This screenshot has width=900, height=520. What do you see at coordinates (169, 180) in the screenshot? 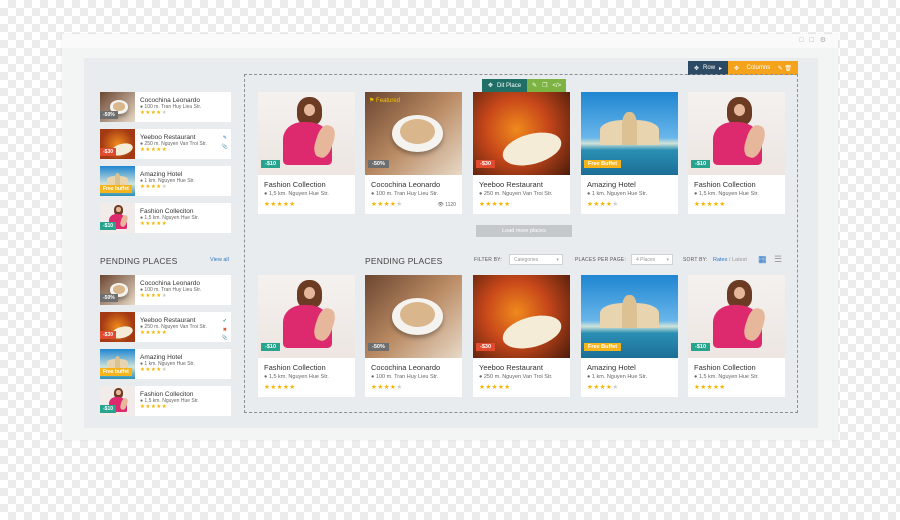
I see `place-address: 1 km. Nguyen Hue Str.` at bounding box center [169, 180].